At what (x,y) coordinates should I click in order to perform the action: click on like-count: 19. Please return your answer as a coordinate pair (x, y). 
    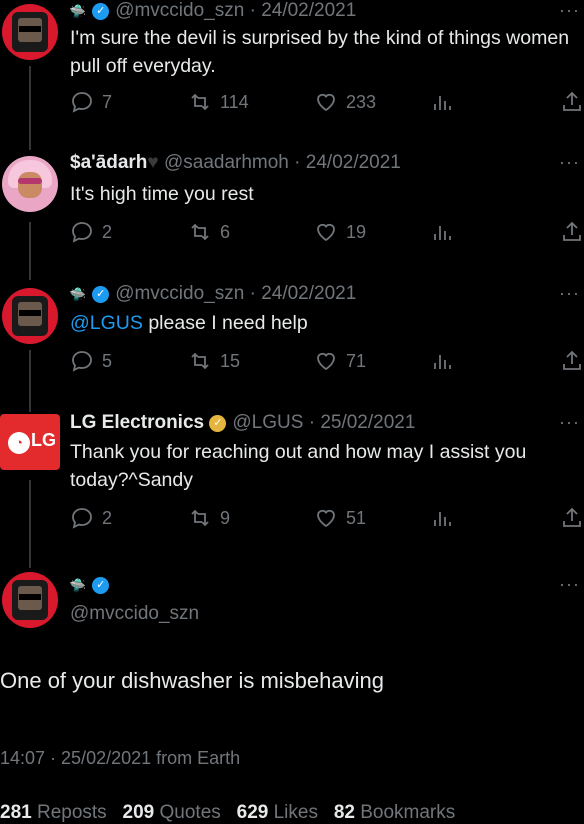
    Looking at the image, I should click on (356, 231).